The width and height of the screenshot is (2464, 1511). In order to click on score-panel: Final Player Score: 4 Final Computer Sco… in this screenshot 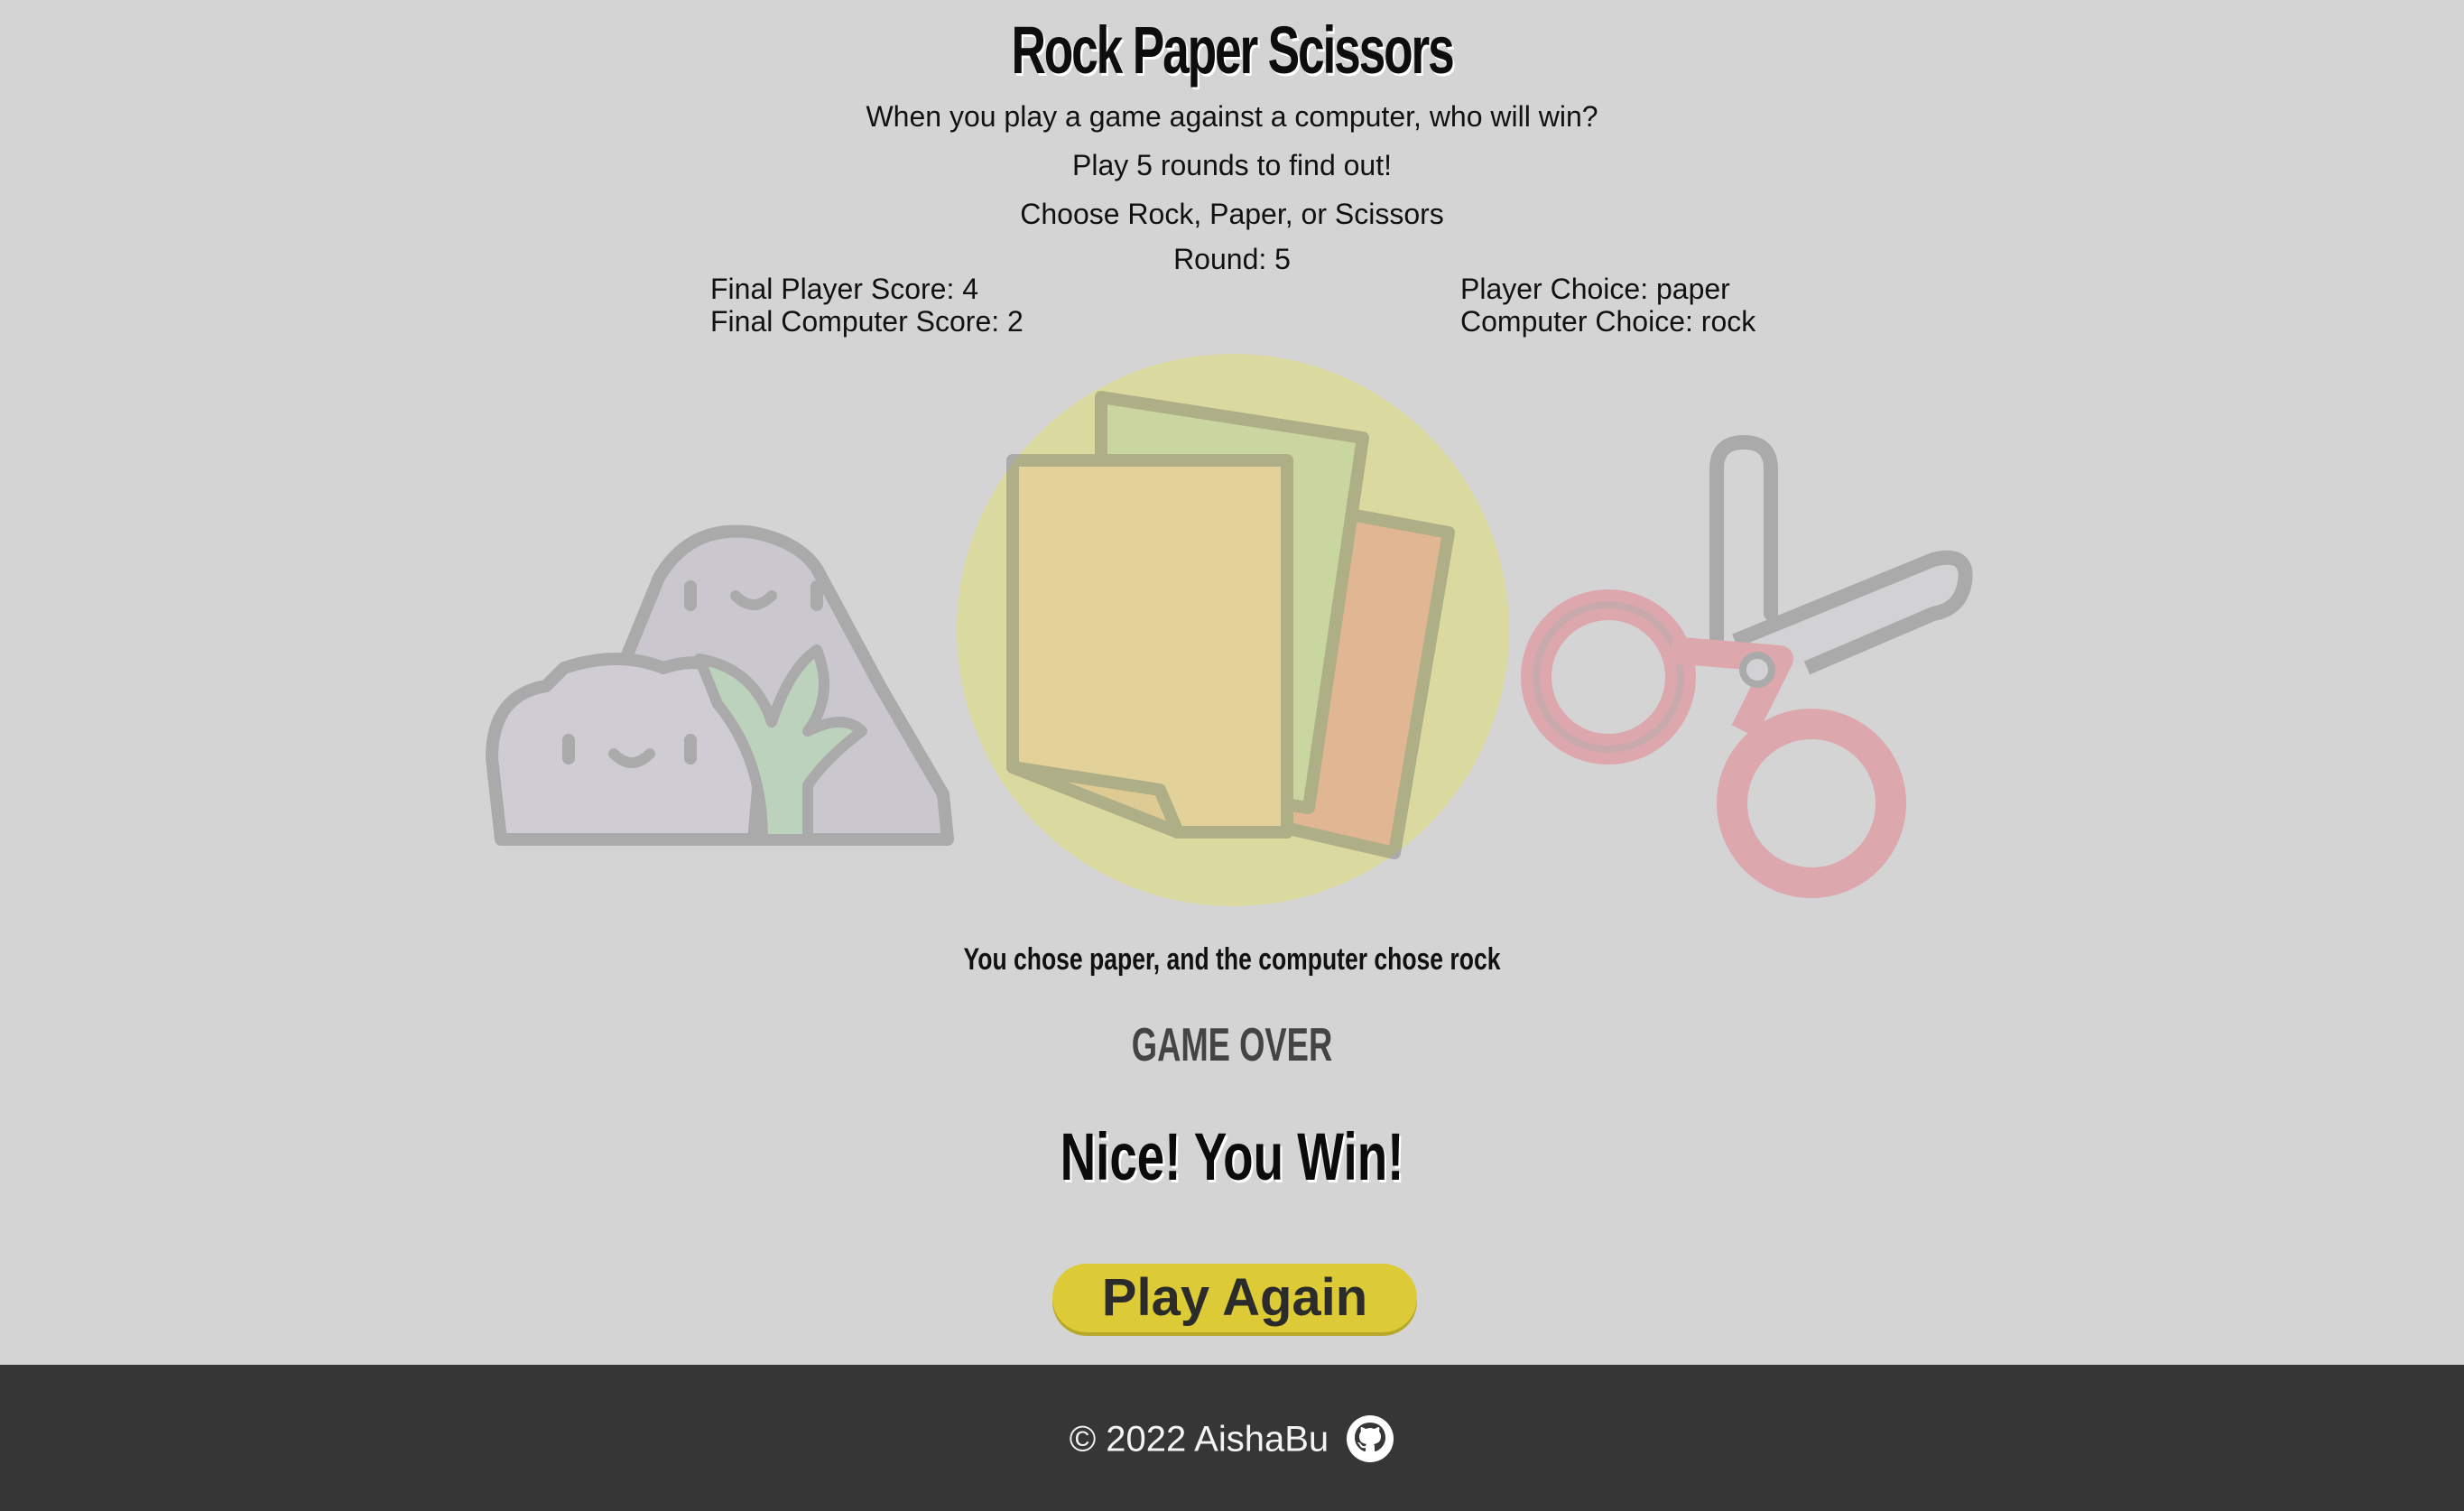, I will do `click(867, 305)`.